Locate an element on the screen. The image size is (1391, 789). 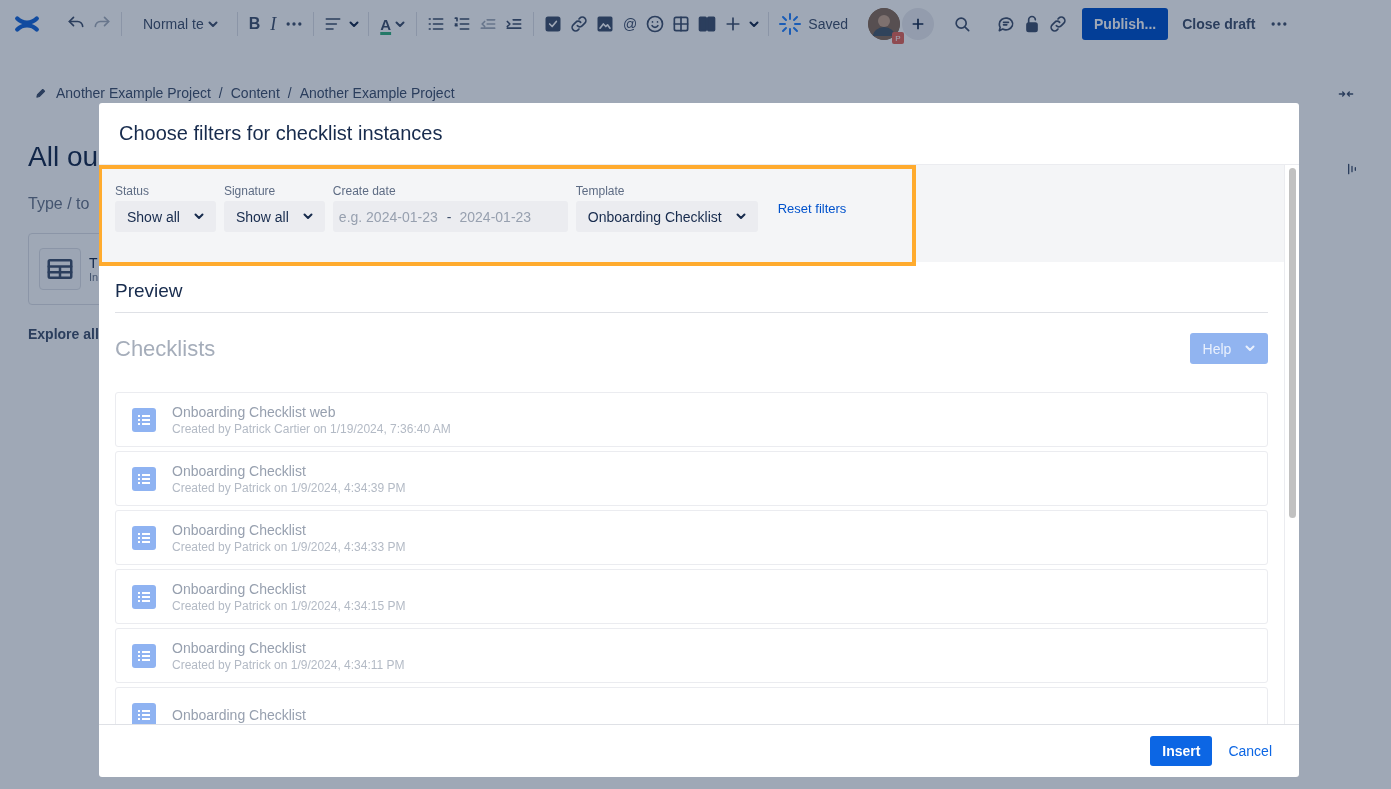
save-status: Saved is located at coordinates (828, 24).